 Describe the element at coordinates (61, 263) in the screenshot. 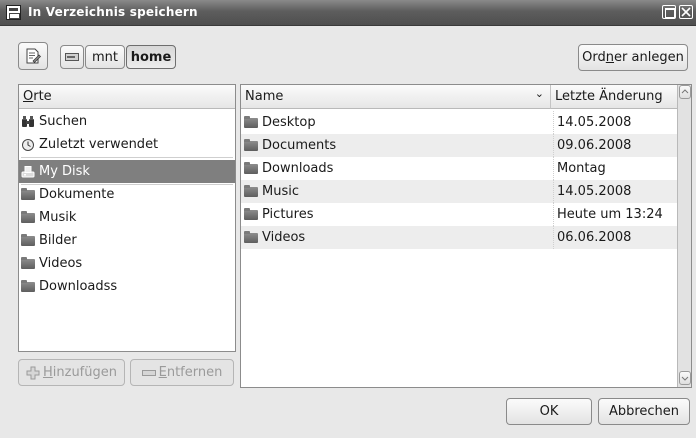

I see `places-item-label: Videos` at that location.